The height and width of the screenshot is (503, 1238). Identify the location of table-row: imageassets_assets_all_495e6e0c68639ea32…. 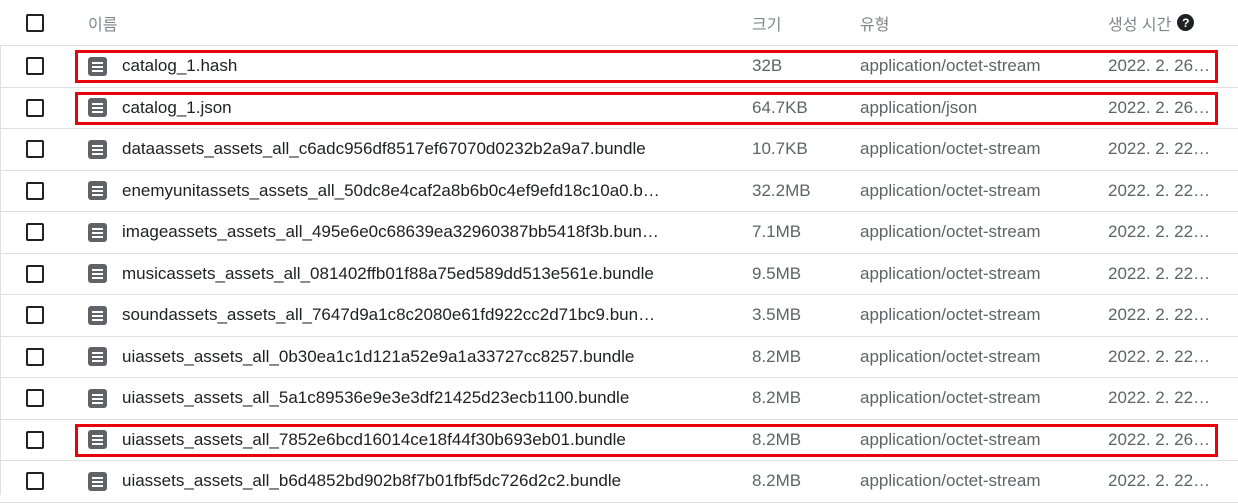
(619, 233).